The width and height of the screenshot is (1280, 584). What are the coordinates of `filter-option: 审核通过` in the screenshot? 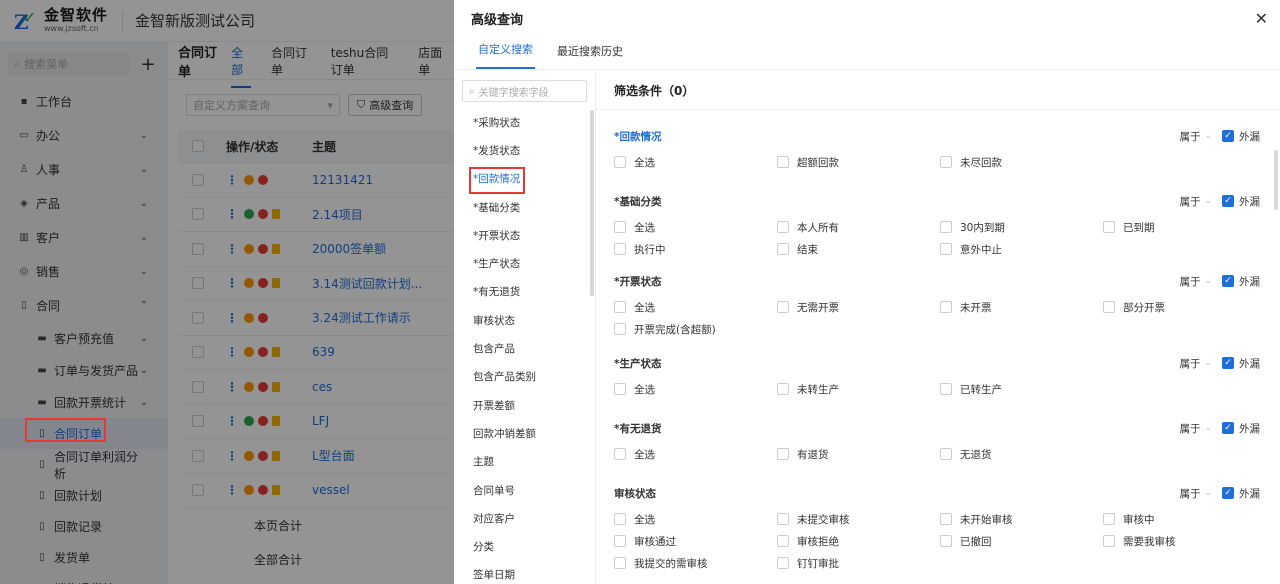 It's located at (695, 541).